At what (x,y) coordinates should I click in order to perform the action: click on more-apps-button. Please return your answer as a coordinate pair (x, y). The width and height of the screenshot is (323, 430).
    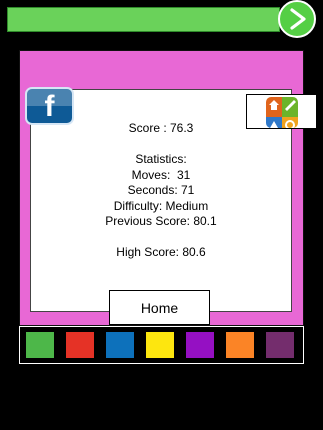
    Looking at the image, I should click on (282, 112).